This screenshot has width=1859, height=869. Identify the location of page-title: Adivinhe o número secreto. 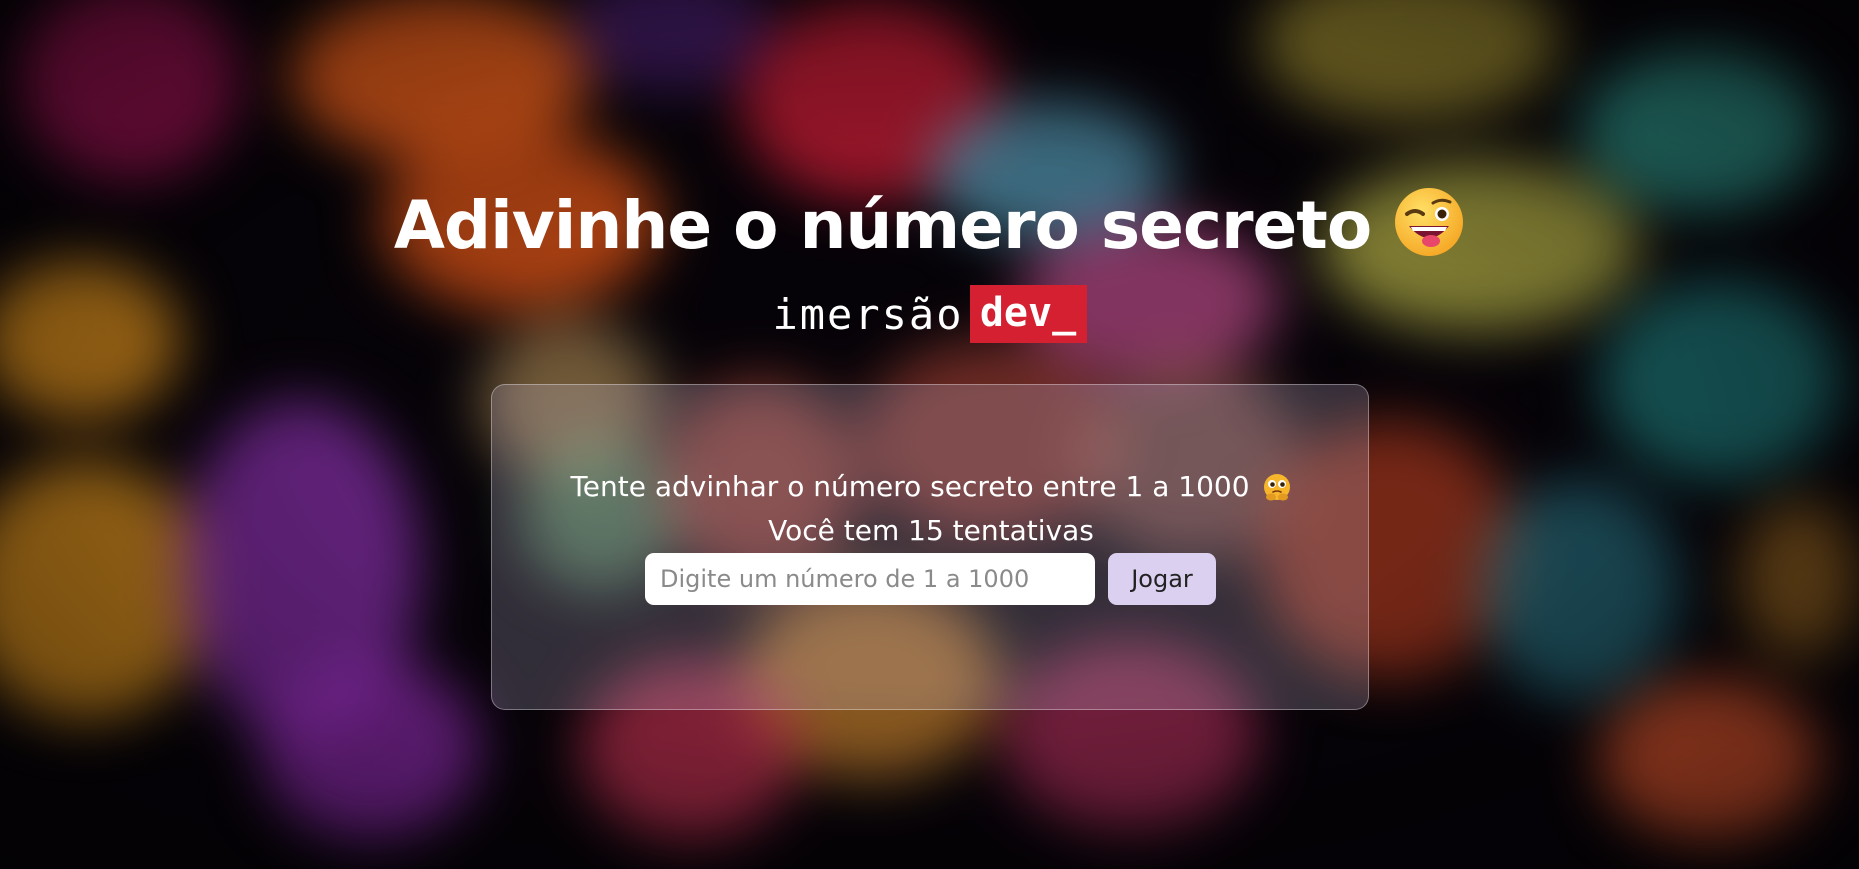
(929, 226).